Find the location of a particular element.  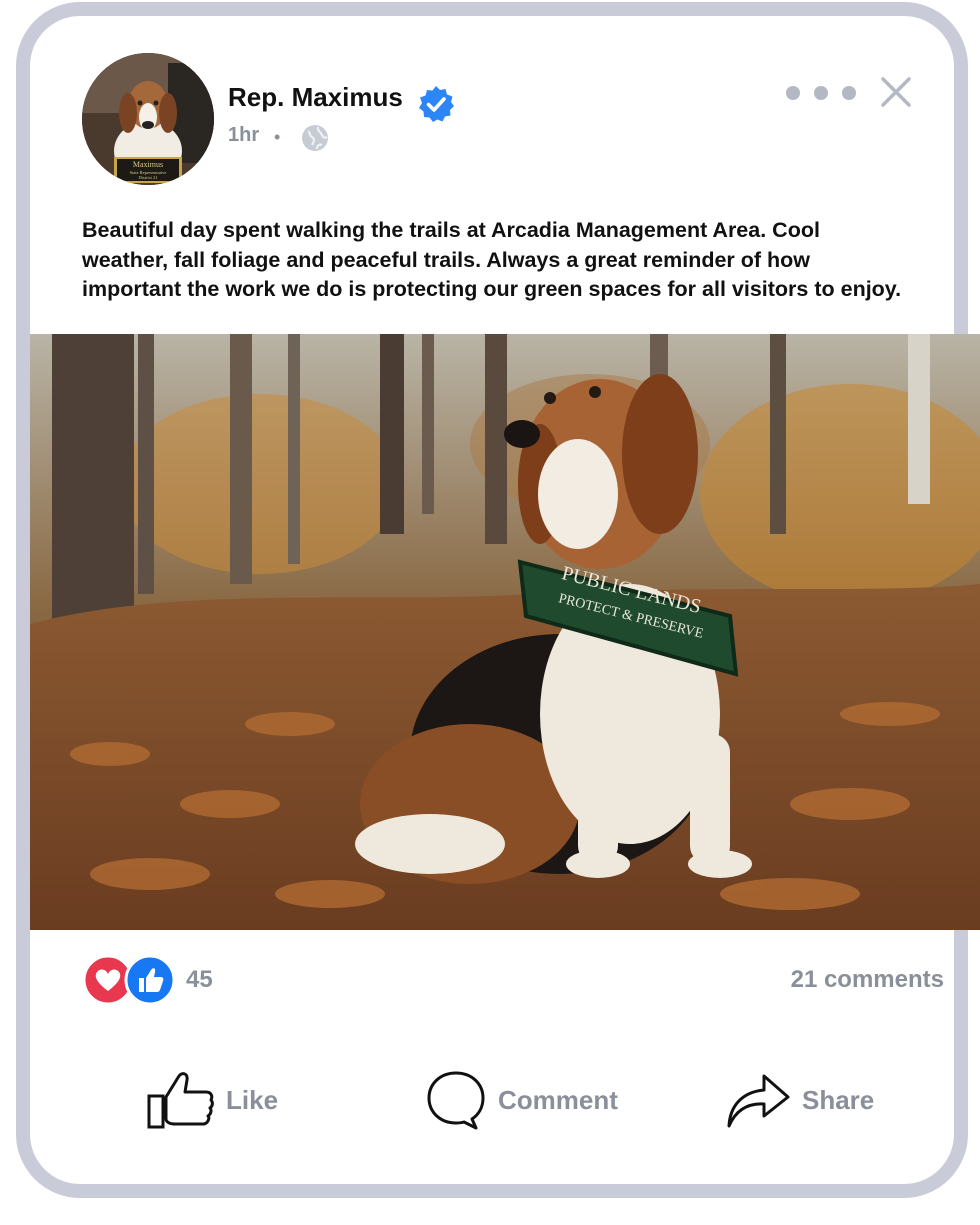

share-button-label: Share is located at coordinates (838, 1099).